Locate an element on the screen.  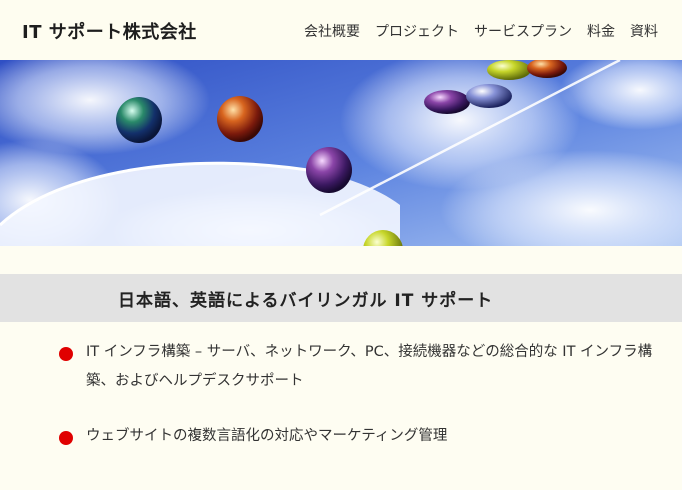
main-nav: 会社概要 プロジェクト サービスプラン 料金 資料 is located at coordinates (481, 31).